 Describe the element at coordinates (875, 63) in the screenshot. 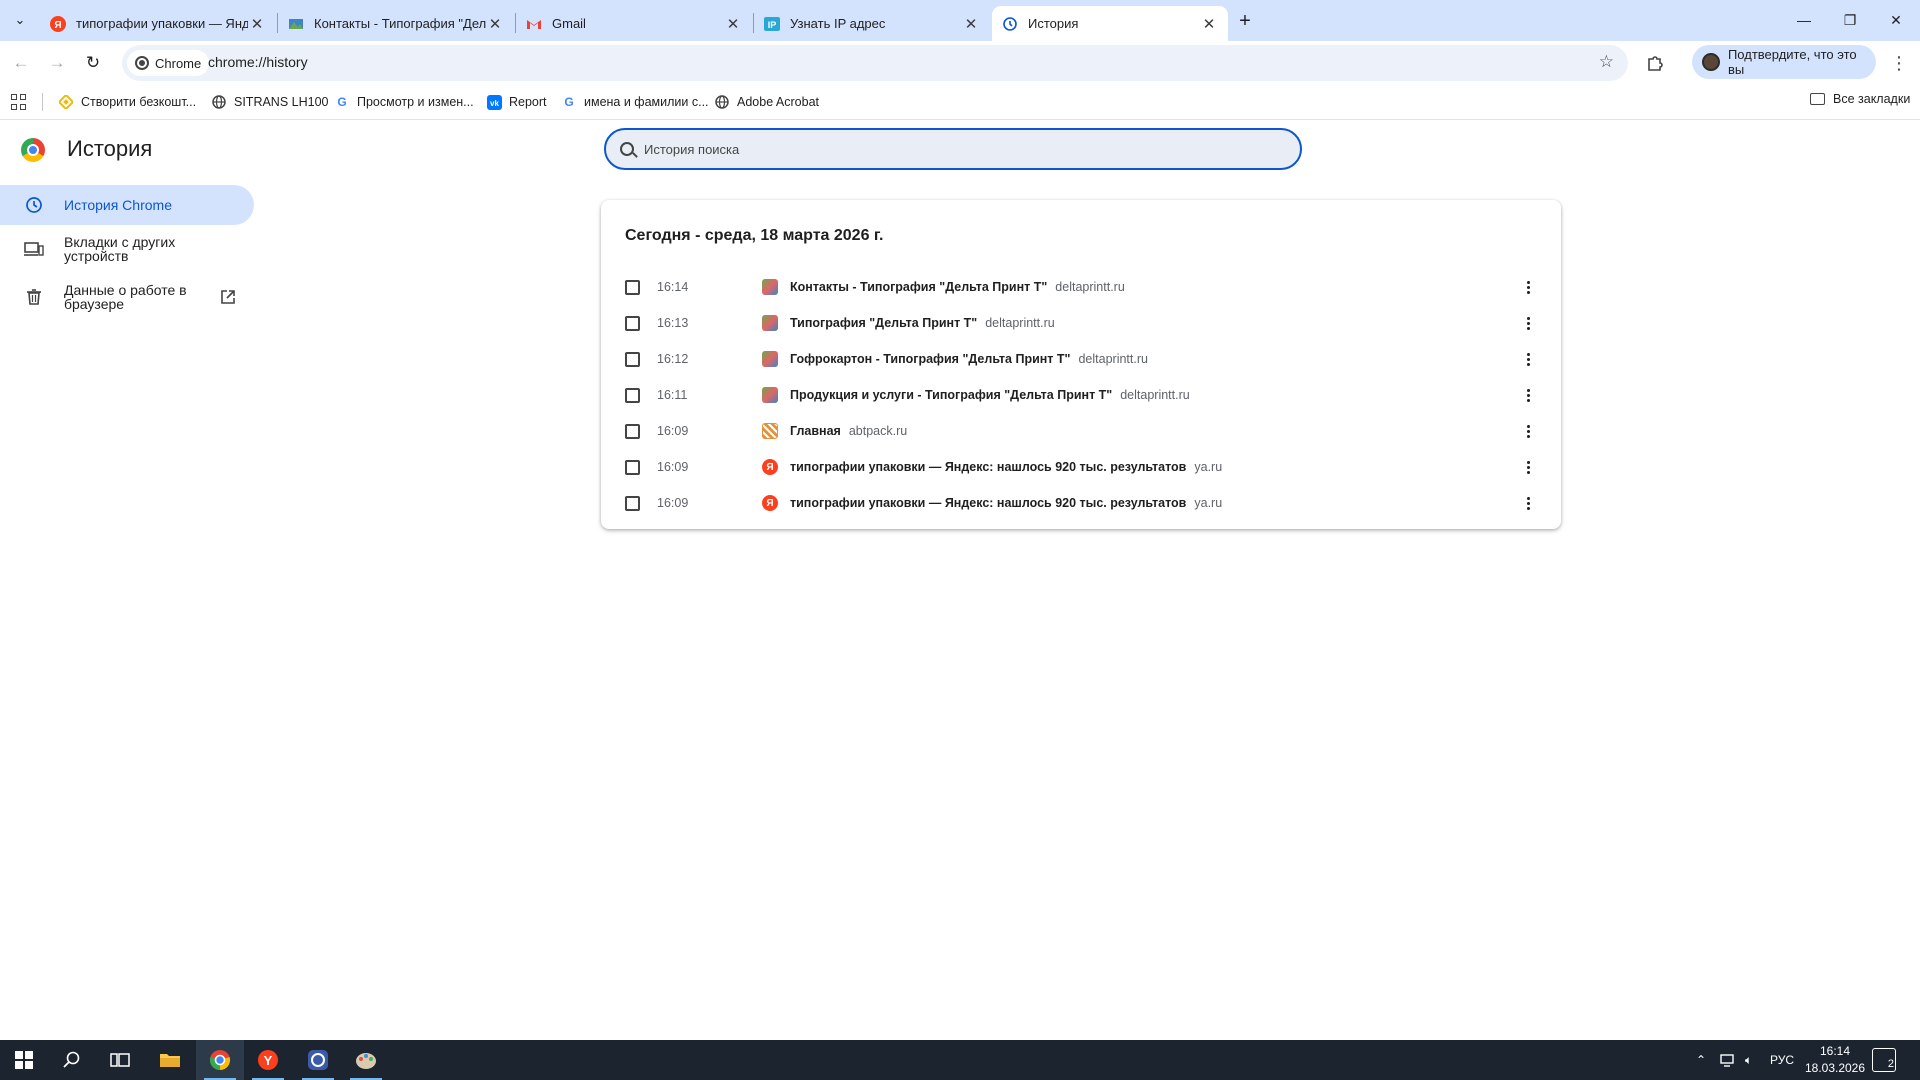

I see `address-bar: Chrome chrome://history ☆` at that location.